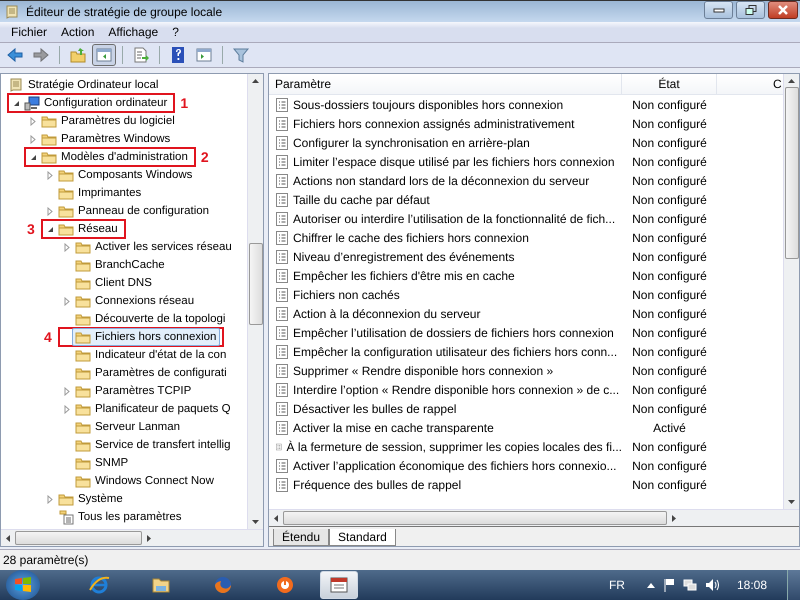  I want to click on left-arrow-icon, so click(276, 518).